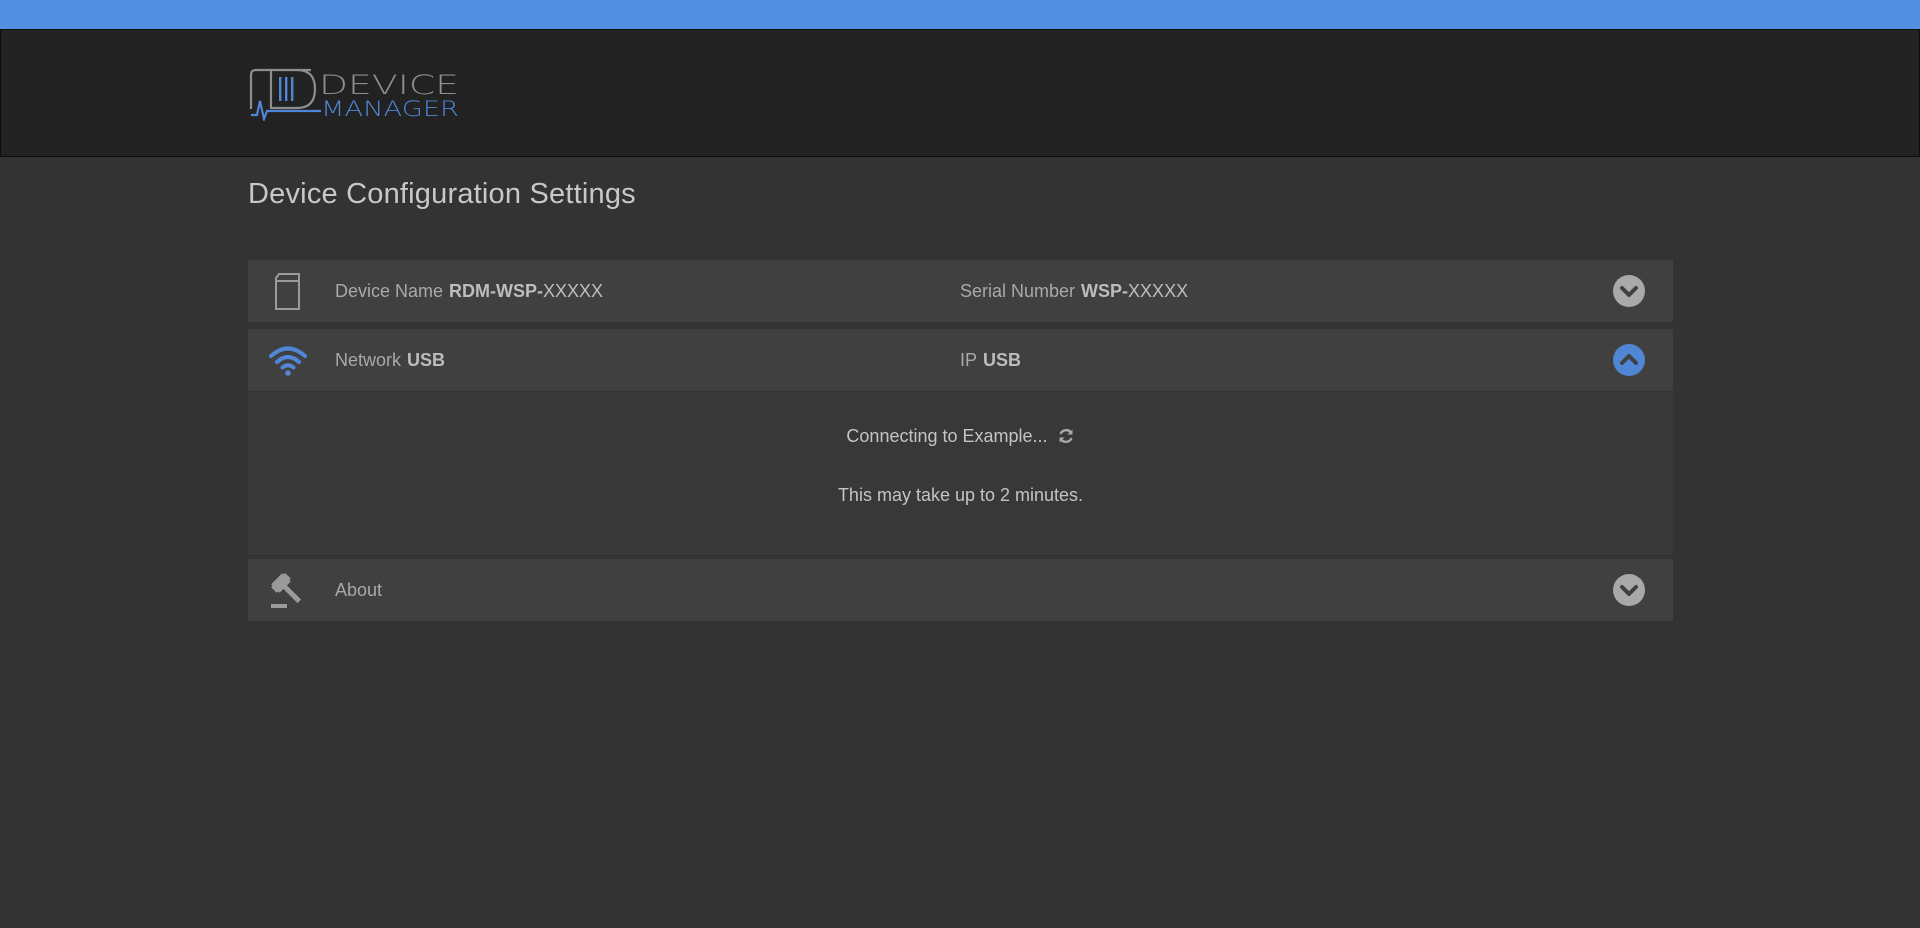  What do you see at coordinates (368, 360) in the screenshot?
I see `network-label: Network` at bounding box center [368, 360].